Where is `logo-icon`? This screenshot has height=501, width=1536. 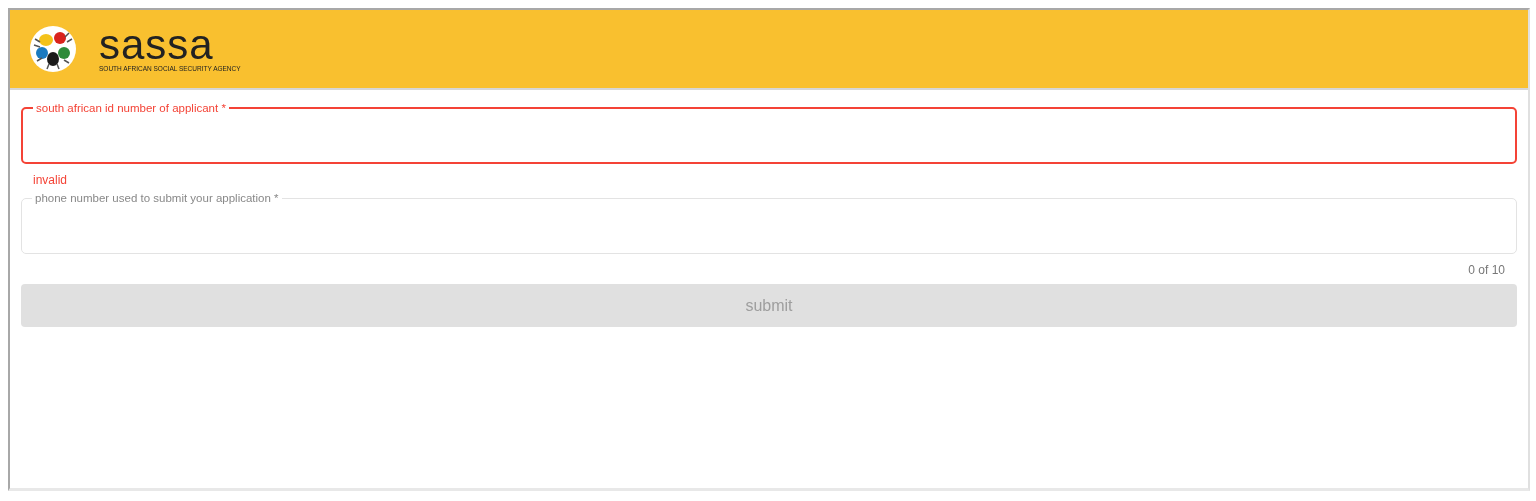 logo-icon is located at coordinates (53, 49).